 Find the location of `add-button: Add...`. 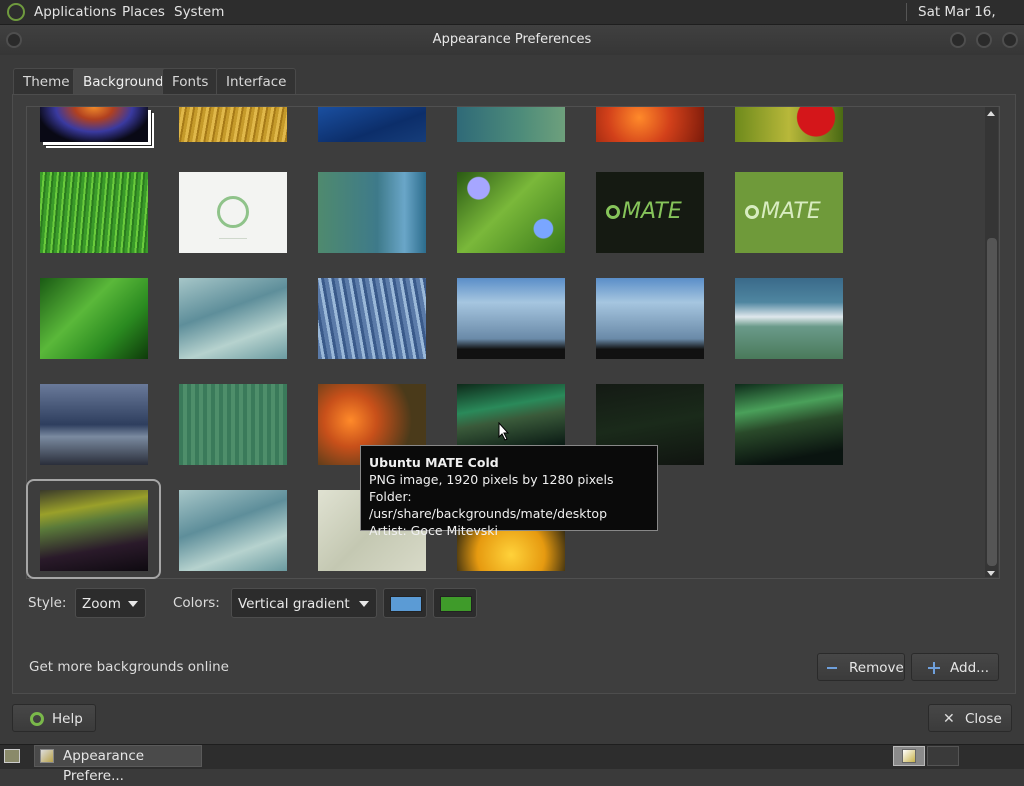

add-button: Add... is located at coordinates (955, 667).